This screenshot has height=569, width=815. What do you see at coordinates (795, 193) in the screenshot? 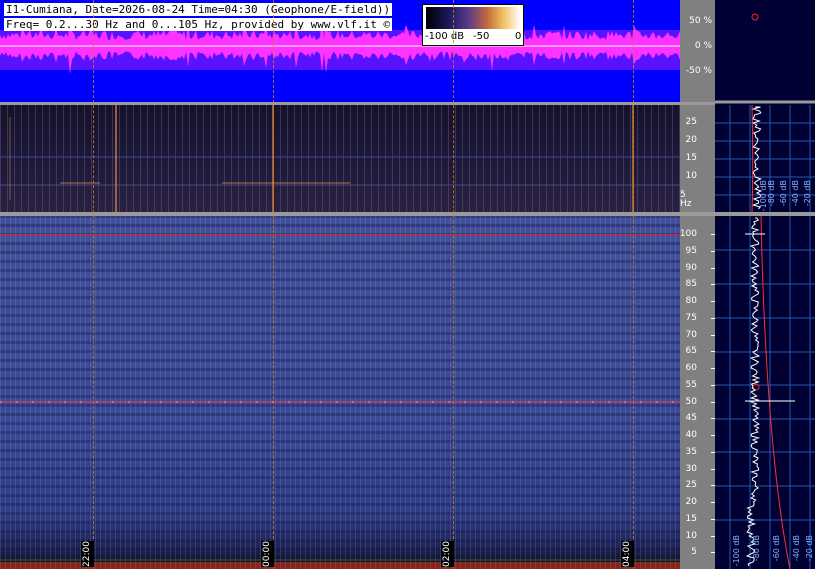
I see `lf-db-tick: -40 dB` at bounding box center [795, 193].